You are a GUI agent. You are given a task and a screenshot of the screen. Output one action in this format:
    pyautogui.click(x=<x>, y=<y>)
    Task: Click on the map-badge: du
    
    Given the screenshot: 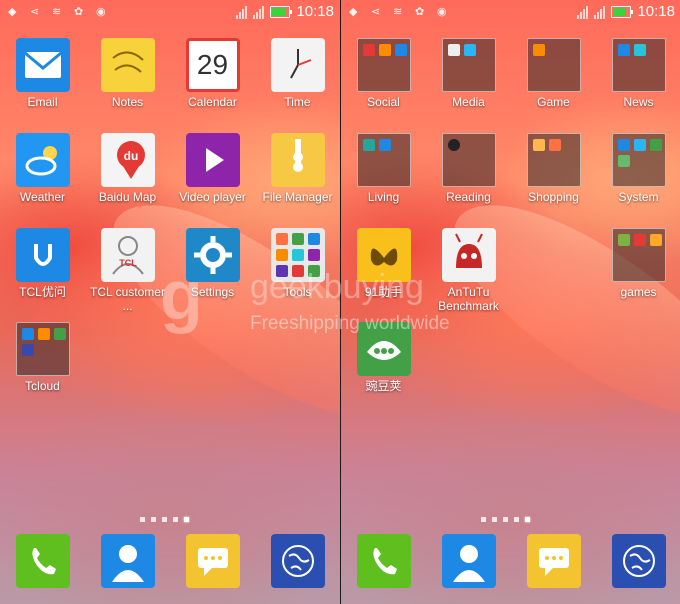 What is the action you would take?
    pyautogui.click(x=130, y=156)
    